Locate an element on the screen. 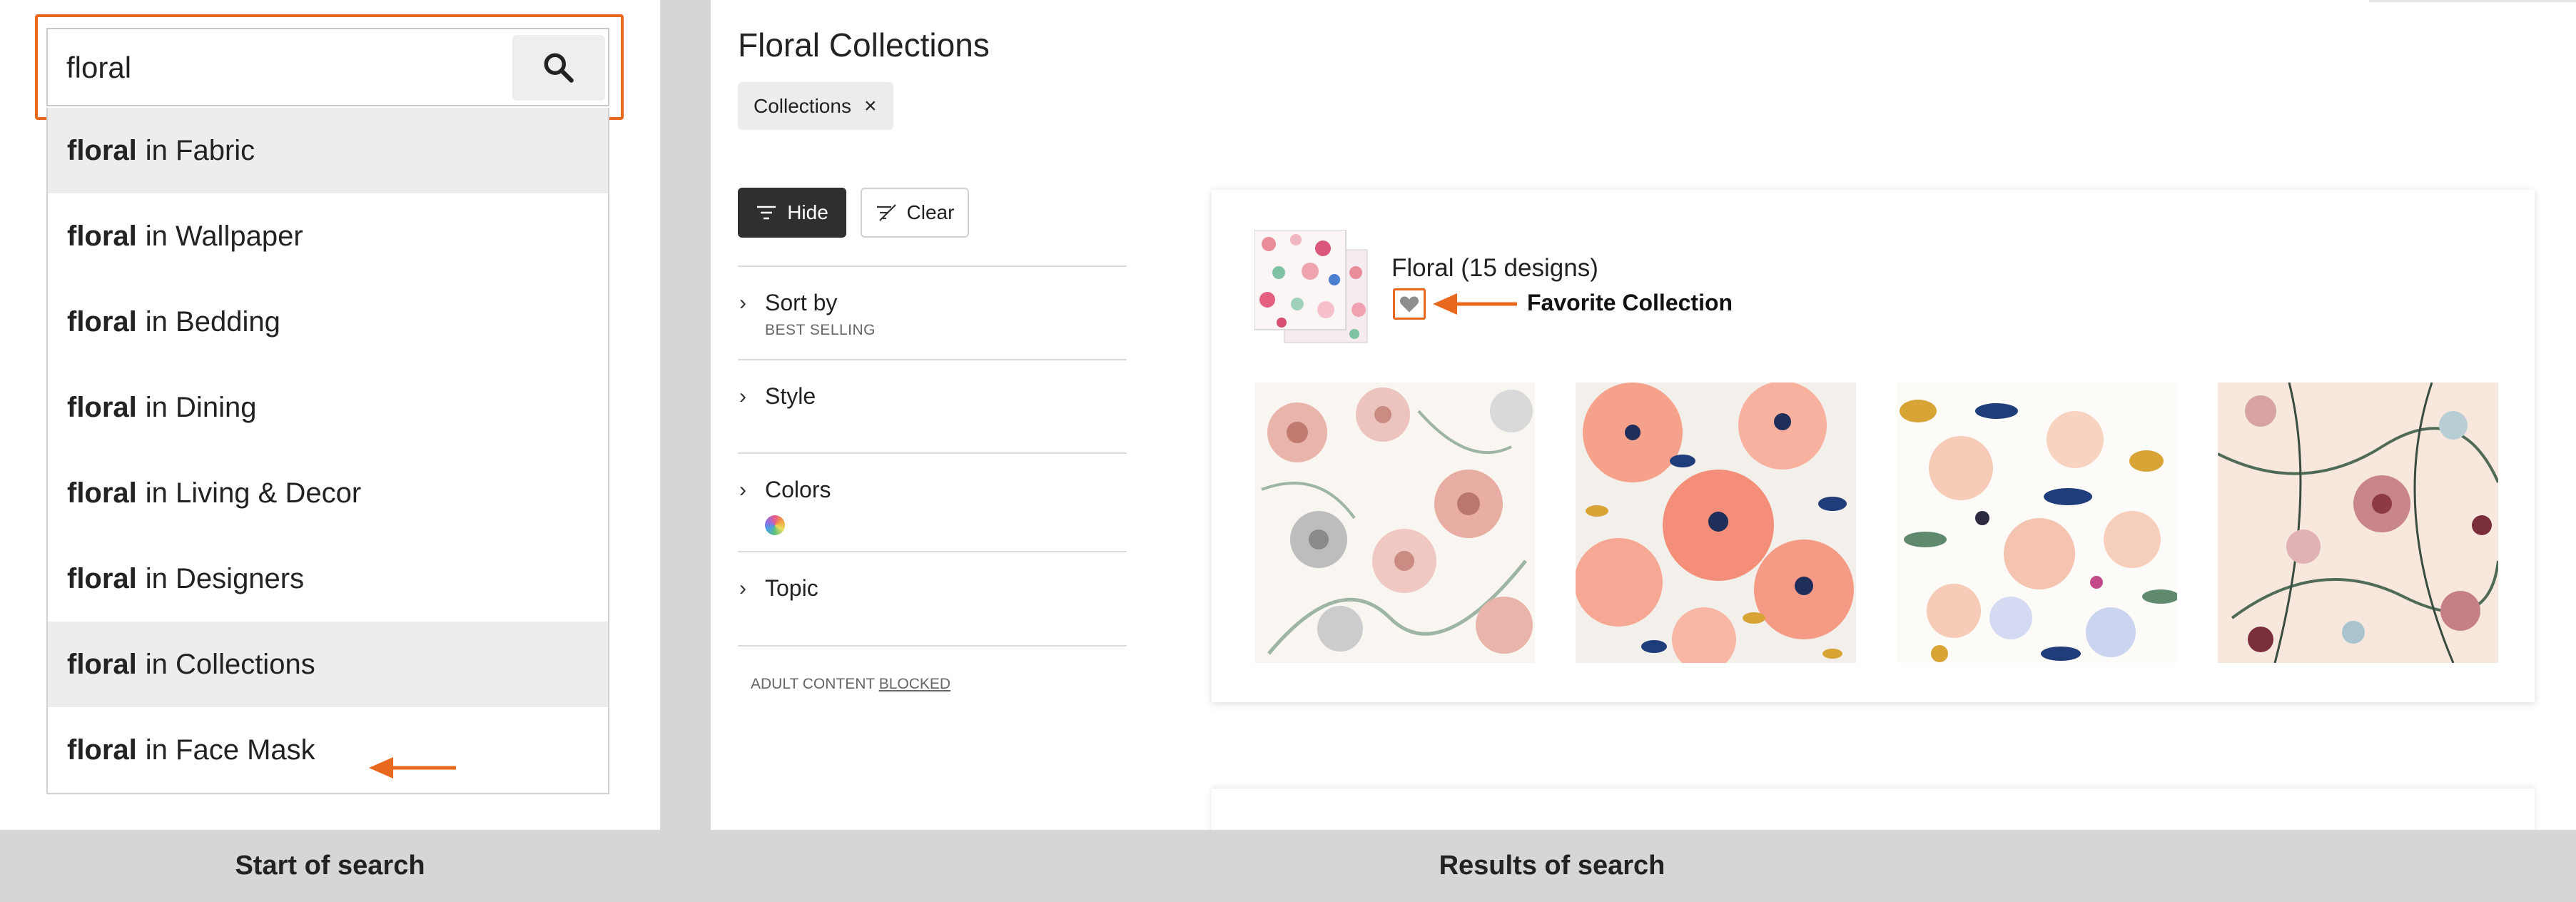  suggestion-fabric: floral in Fabric is located at coordinates (328, 150).